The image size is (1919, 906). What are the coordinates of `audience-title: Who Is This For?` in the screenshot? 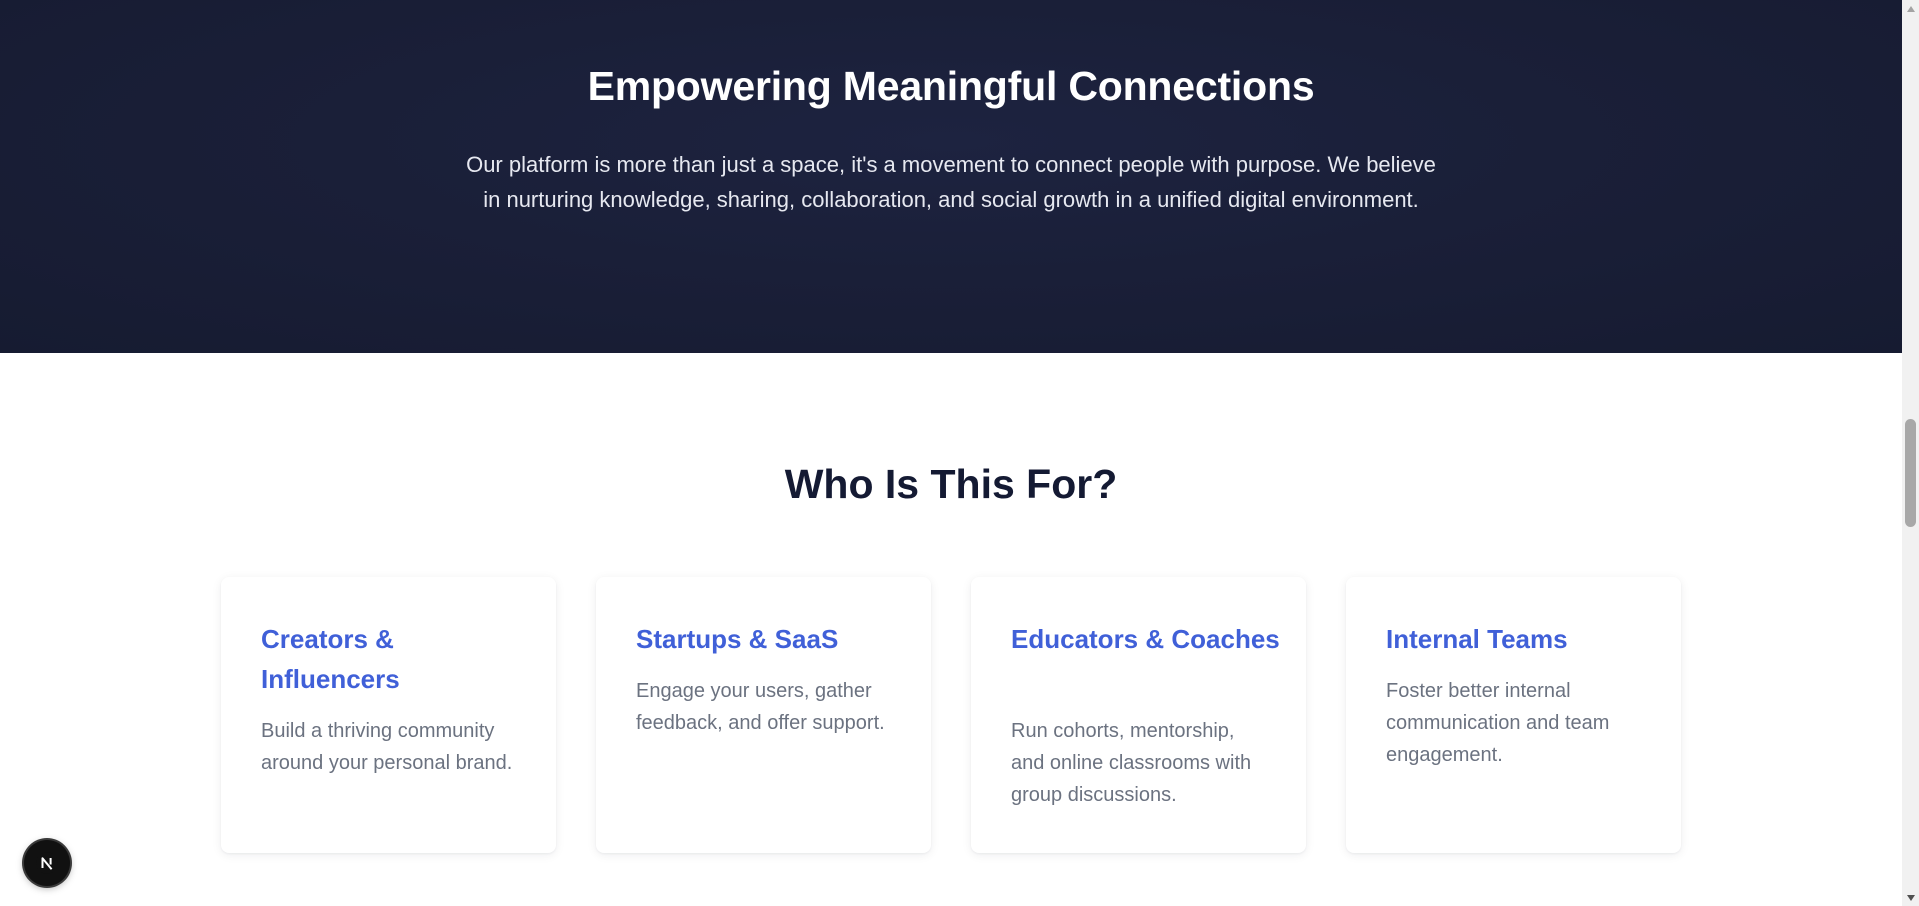 It's located at (951, 484).